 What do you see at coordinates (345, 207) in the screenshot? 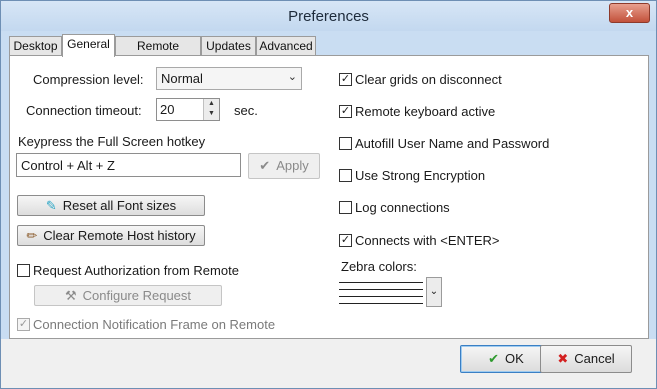
I see `option-checkbox-log-connections` at bounding box center [345, 207].